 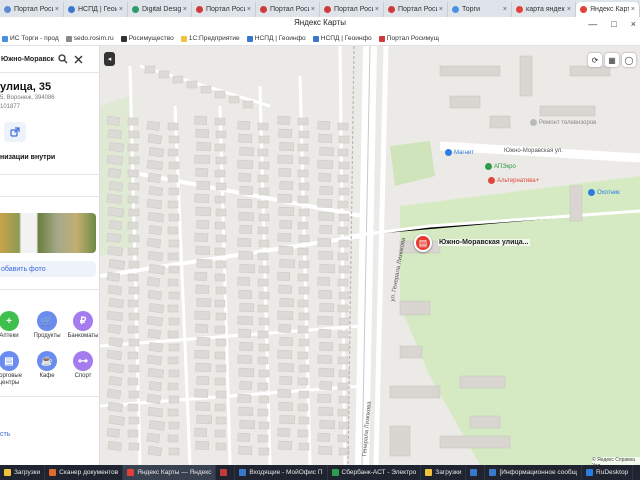 What do you see at coordinates (30, 38) in the screenshot?
I see `bookmark-item: ИС Торги - прод` at bounding box center [30, 38].